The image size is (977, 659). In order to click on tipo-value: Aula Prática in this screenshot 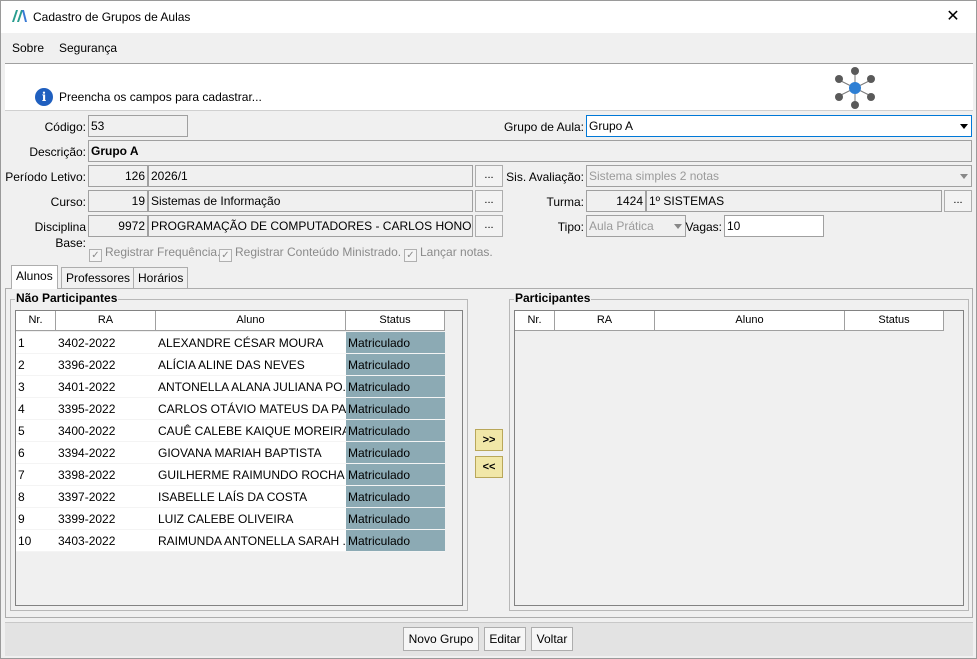, I will do `click(621, 226)`.